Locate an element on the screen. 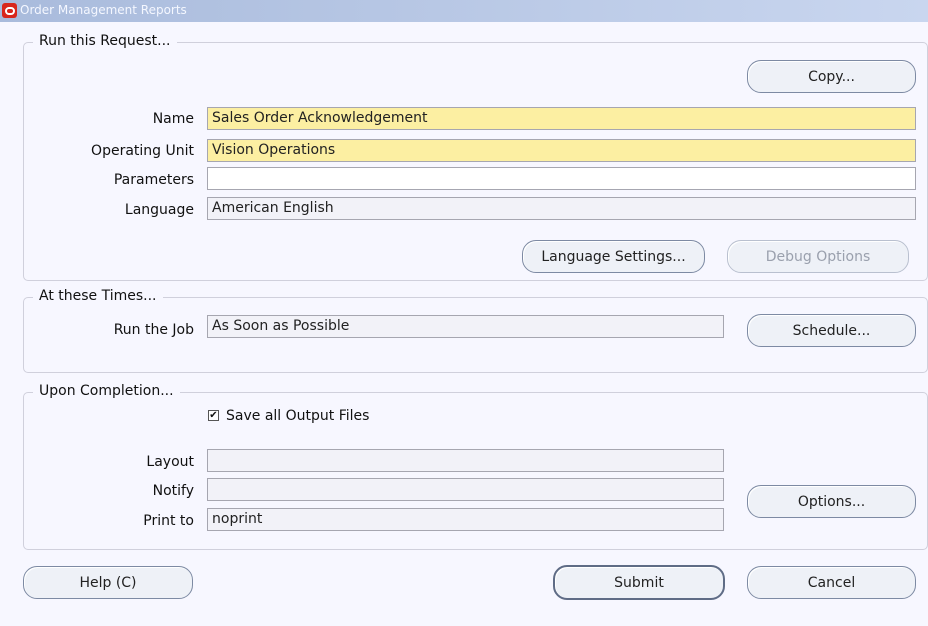 The height and width of the screenshot is (626, 928). notify-label: Notify is located at coordinates (173, 491).